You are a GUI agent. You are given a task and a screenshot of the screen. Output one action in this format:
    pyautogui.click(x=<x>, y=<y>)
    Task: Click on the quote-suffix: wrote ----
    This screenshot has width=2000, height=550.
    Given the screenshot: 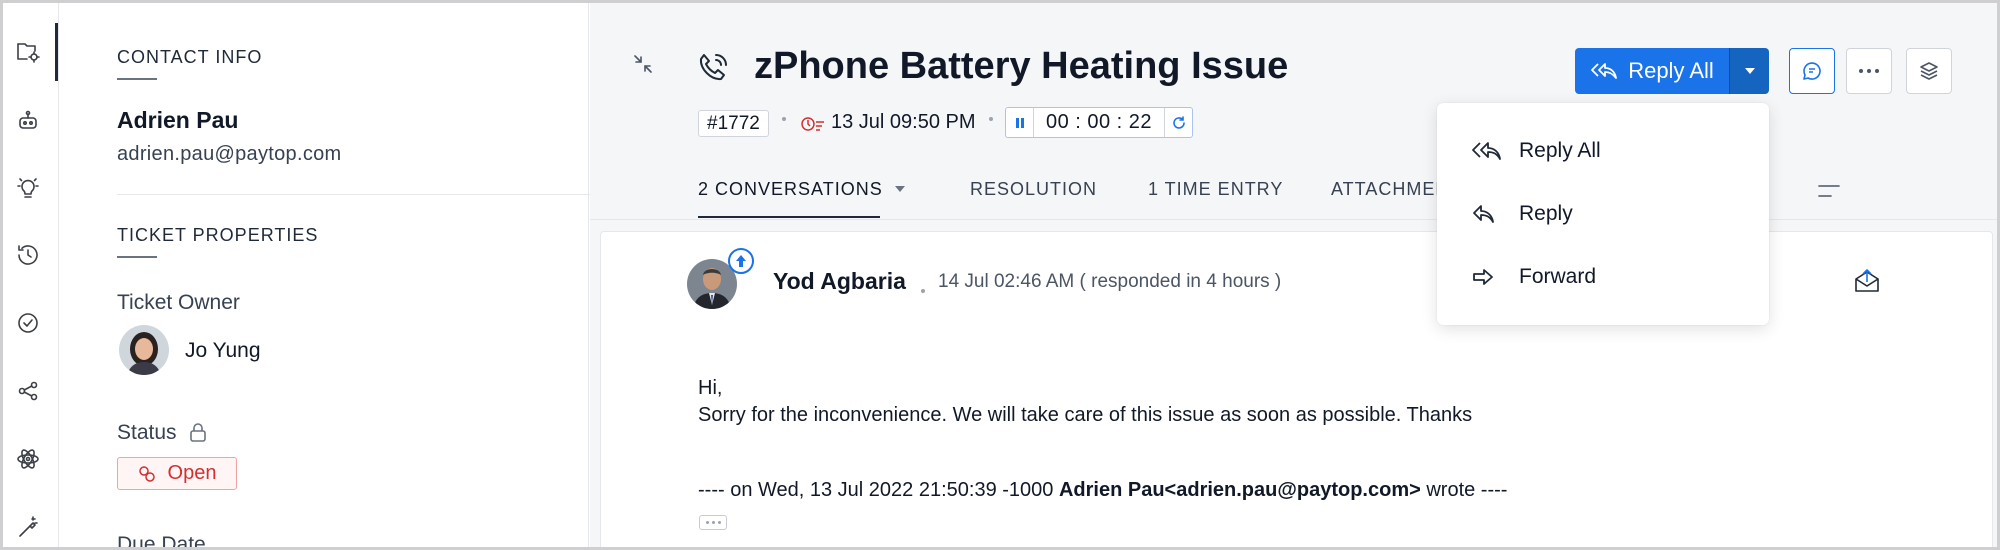 What is the action you would take?
    pyautogui.click(x=1464, y=490)
    